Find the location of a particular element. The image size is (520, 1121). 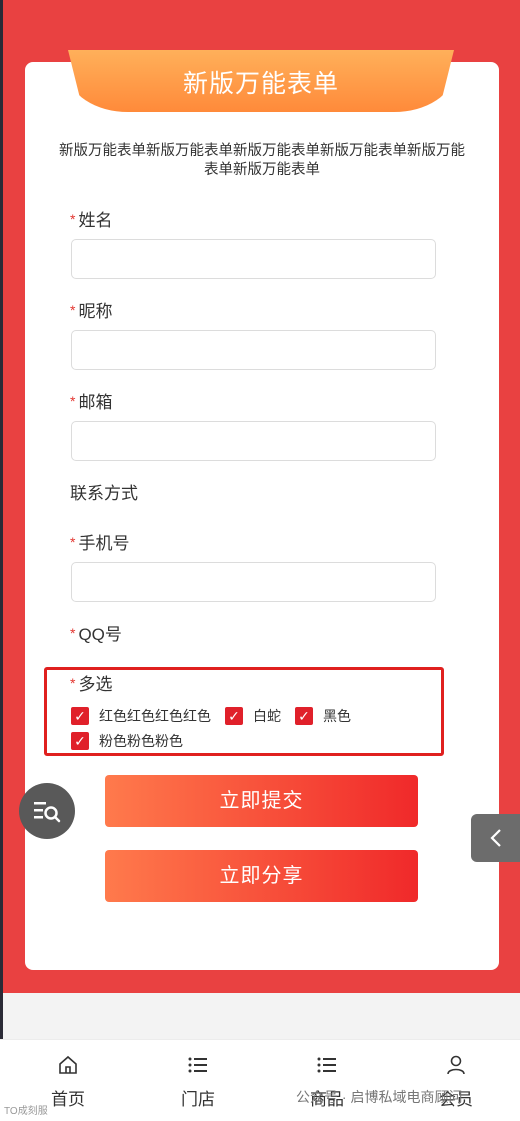

name-input is located at coordinates (253, 259).